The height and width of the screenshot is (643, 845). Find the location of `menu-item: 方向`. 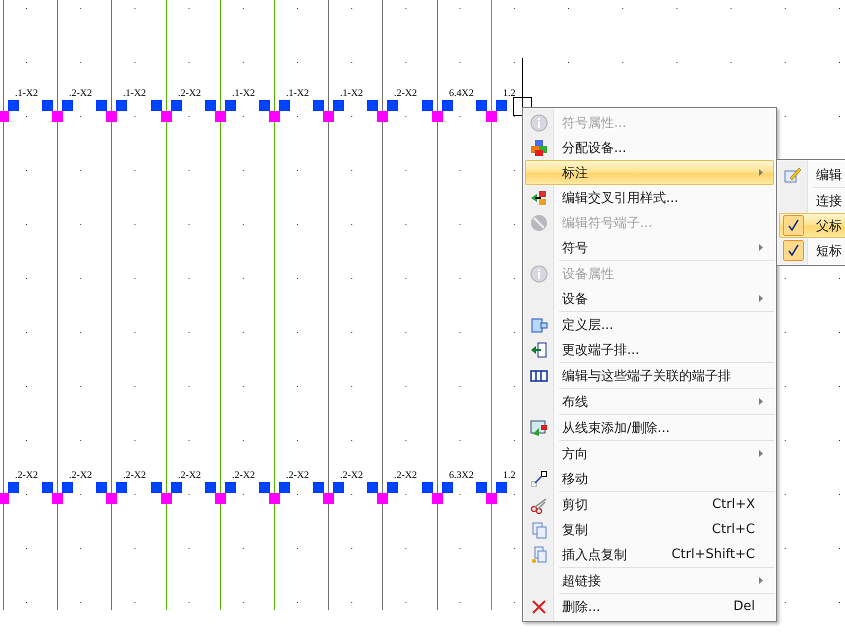

menu-item: 方向 is located at coordinates (649, 453).